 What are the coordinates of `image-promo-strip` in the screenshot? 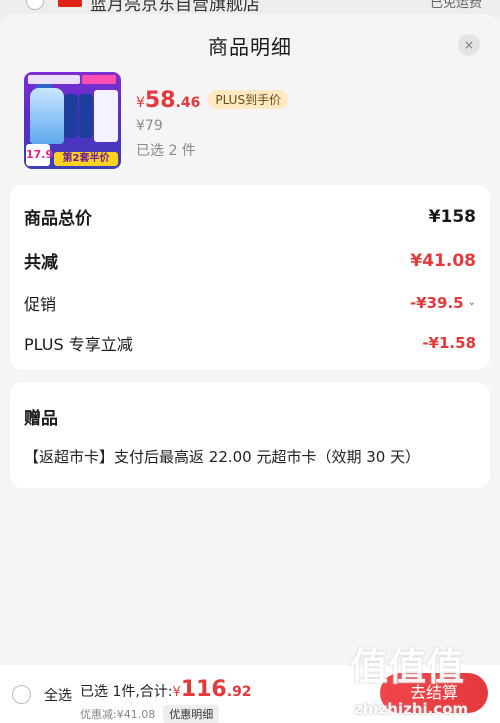 It's located at (99, 79).